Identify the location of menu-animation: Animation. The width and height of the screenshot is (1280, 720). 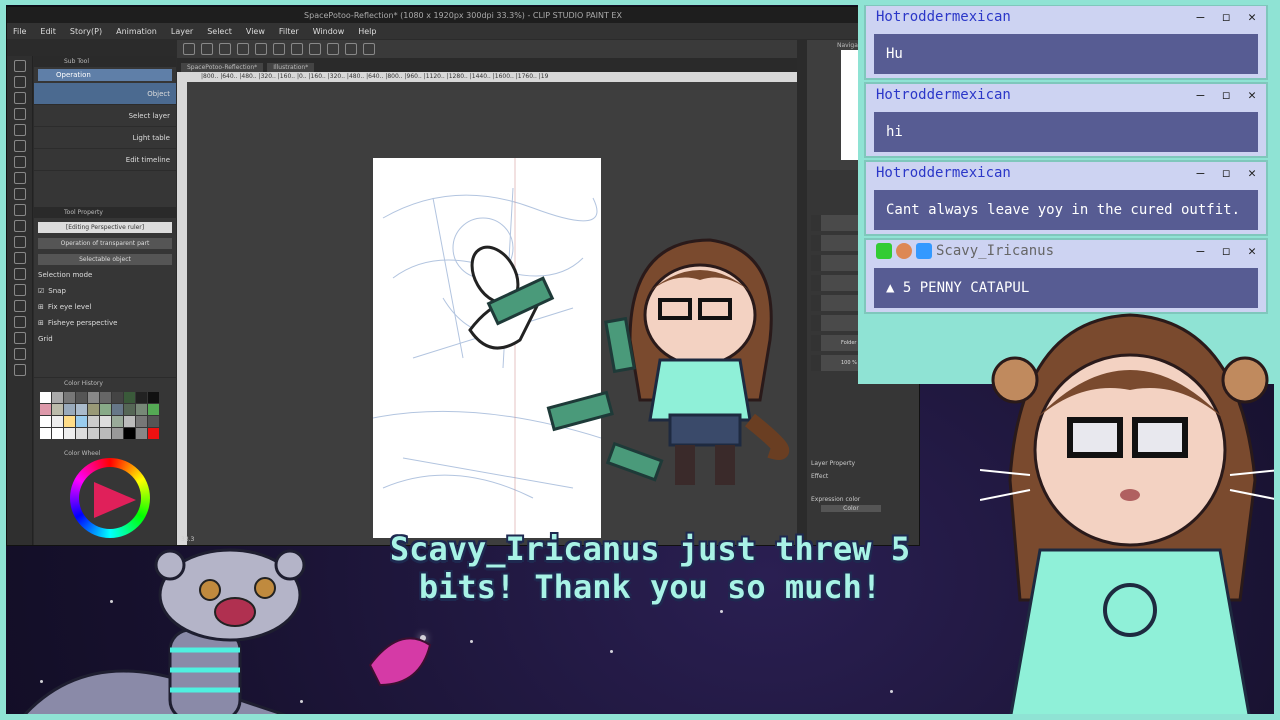
(136, 31).